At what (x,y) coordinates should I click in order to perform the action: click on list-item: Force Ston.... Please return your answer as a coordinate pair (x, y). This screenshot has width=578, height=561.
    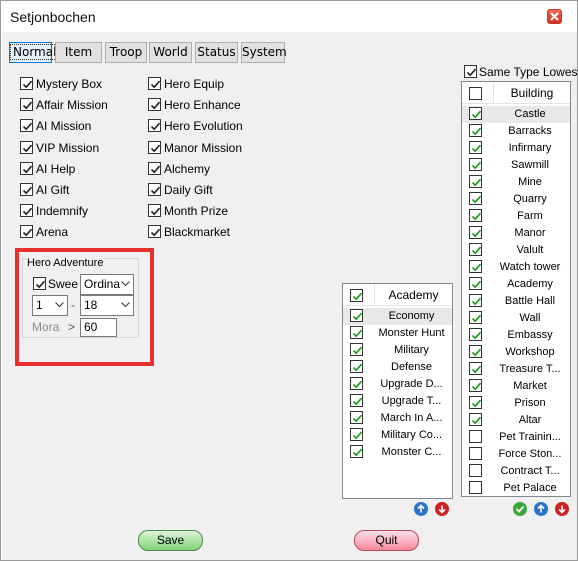
    Looking at the image, I should click on (516, 454).